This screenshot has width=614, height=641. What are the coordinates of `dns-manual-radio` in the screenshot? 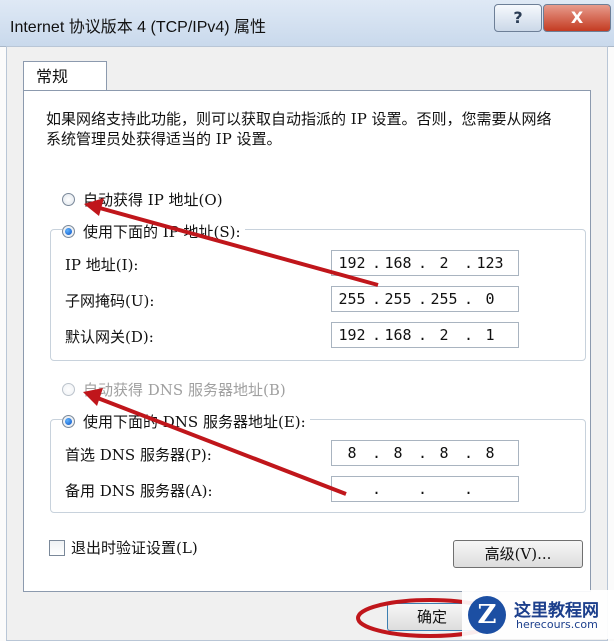 It's located at (68, 421).